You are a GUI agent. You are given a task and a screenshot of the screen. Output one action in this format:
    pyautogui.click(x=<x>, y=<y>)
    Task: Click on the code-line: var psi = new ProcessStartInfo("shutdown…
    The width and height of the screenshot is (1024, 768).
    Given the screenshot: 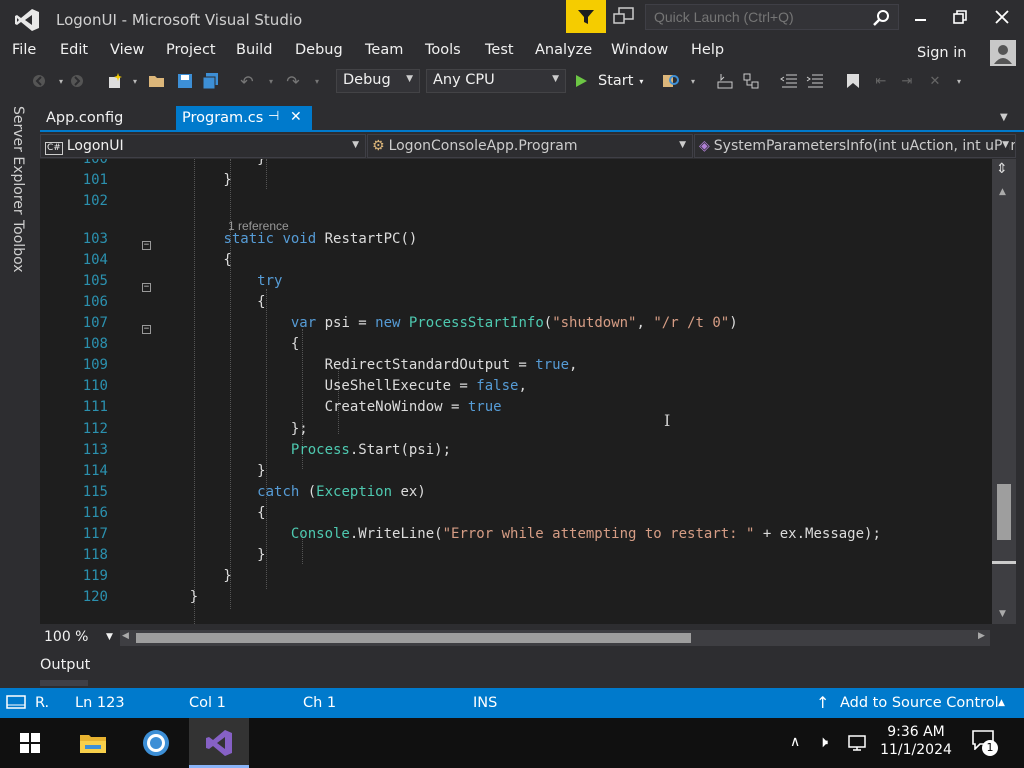 What is the action you would take?
    pyautogui.click(x=447, y=323)
    